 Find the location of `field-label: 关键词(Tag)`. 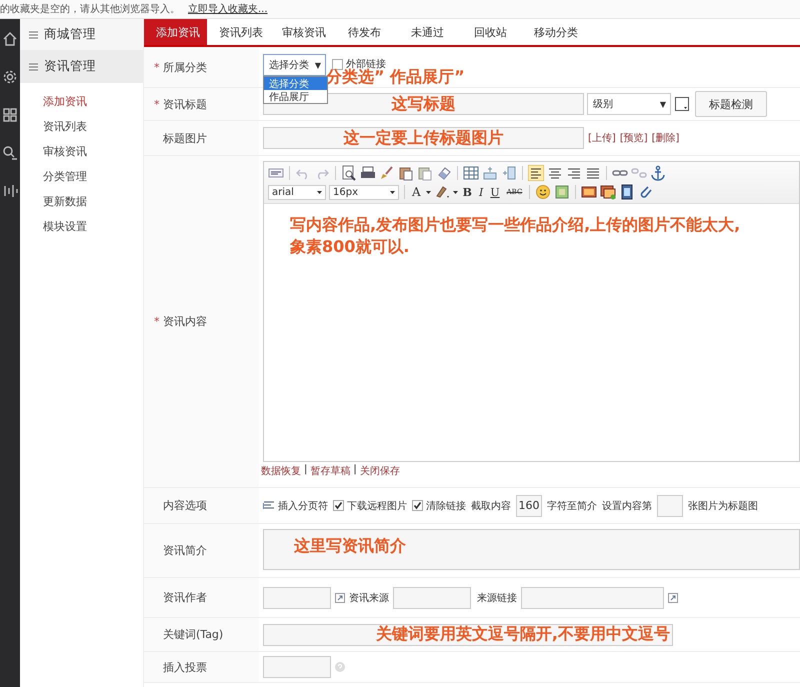

field-label: 关键词(Tag) is located at coordinates (193, 634).